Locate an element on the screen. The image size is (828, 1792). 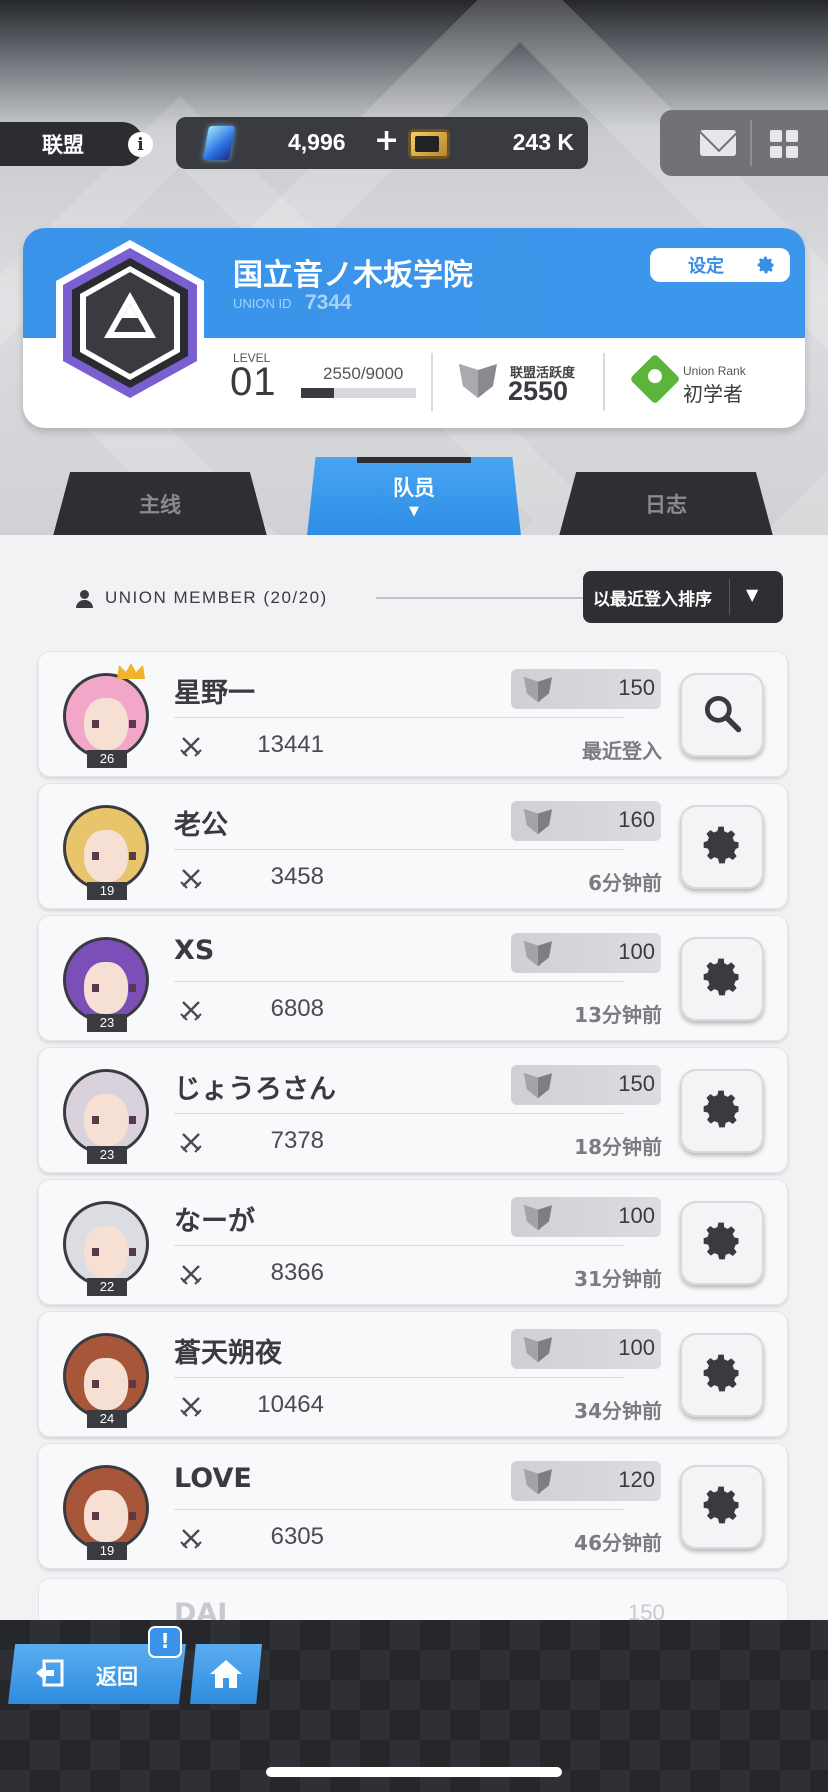
tab-members: 队员 ▼ is located at coordinates (414, 496).